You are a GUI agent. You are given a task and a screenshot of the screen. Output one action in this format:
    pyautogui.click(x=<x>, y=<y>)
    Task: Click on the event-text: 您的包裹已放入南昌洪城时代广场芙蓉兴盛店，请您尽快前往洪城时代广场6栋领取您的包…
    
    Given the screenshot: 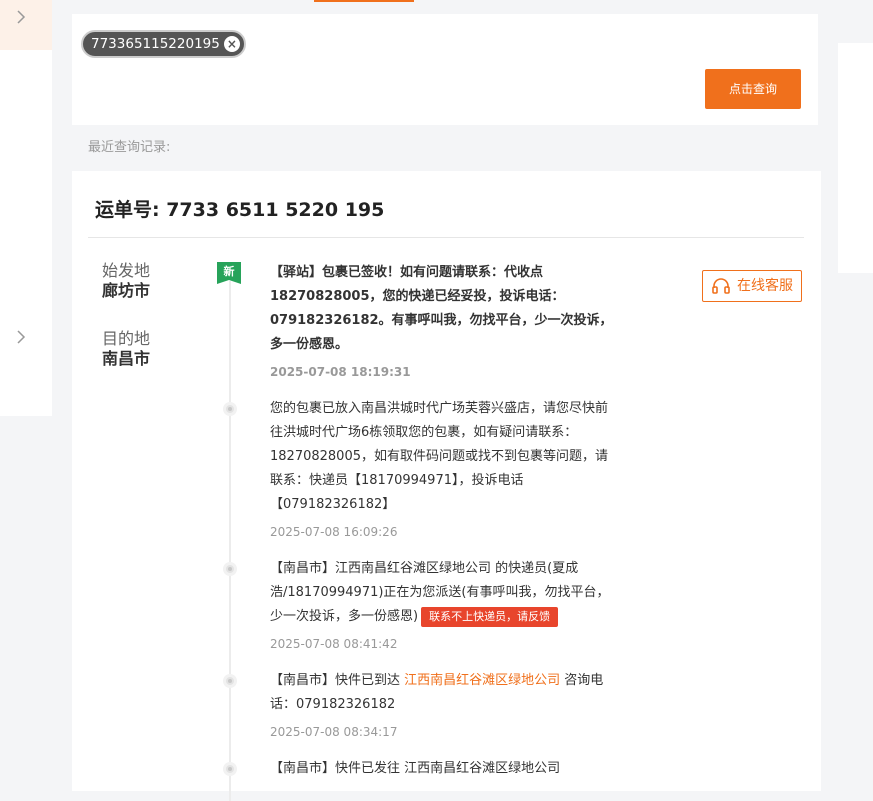 What is the action you would take?
    pyautogui.click(x=439, y=456)
    